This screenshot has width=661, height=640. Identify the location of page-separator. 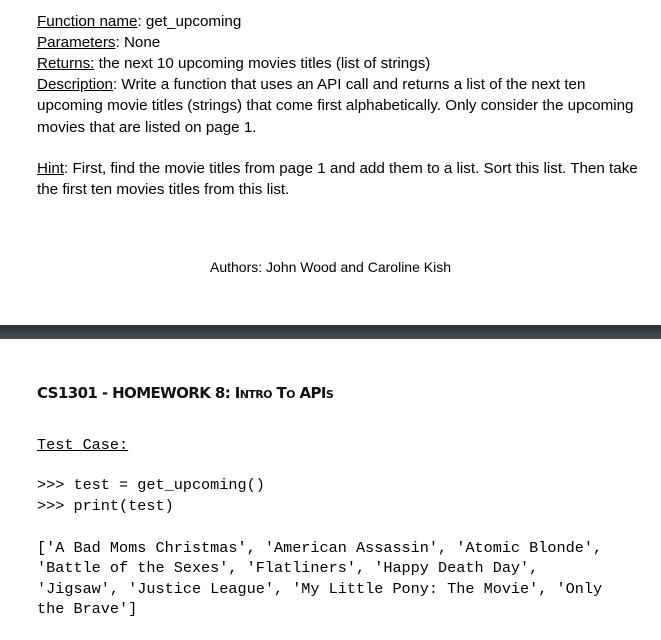
(330, 332).